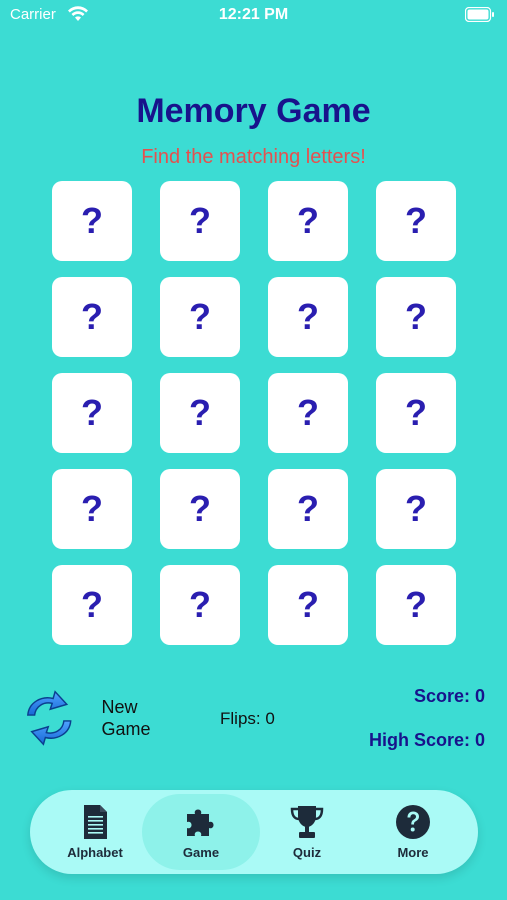 This screenshot has width=507, height=900. I want to click on status-bar: Carrier 12:21 PM, so click(253, 16).